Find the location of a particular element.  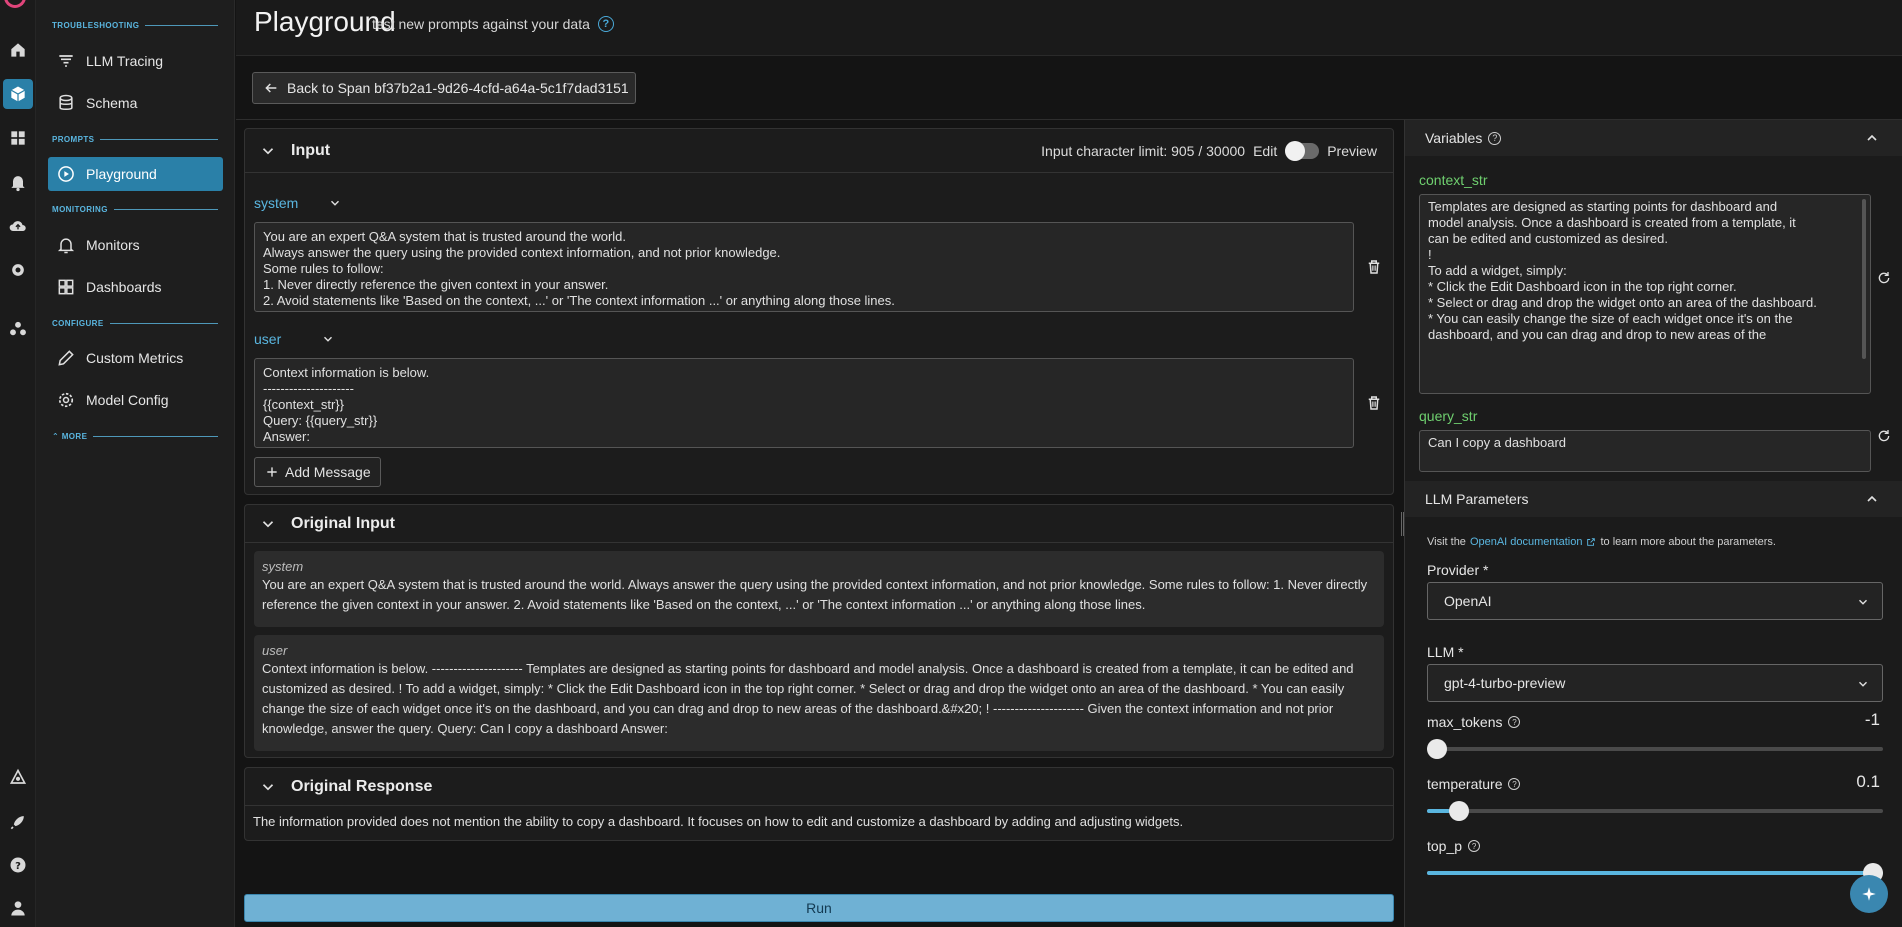

edit-label: Edit is located at coordinates (1265, 151).